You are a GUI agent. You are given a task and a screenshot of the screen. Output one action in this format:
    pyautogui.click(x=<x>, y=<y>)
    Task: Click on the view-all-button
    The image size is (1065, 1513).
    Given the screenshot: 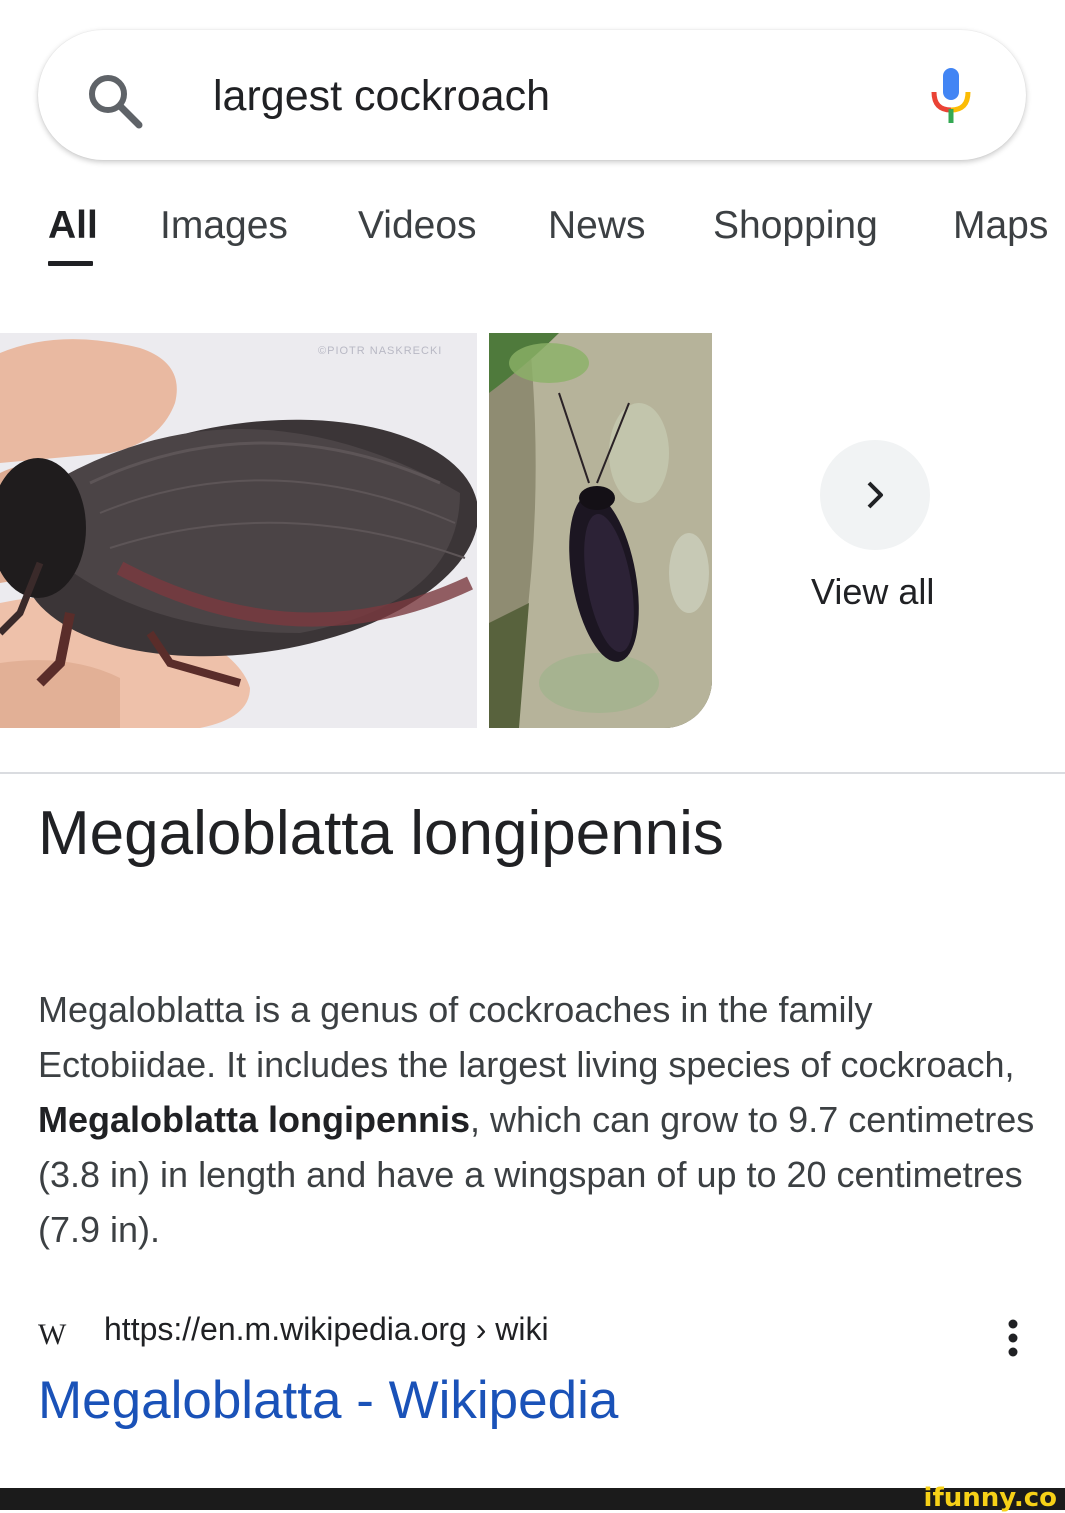 What is the action you would take?
    pyautogui.click(x=875, y=495)
    